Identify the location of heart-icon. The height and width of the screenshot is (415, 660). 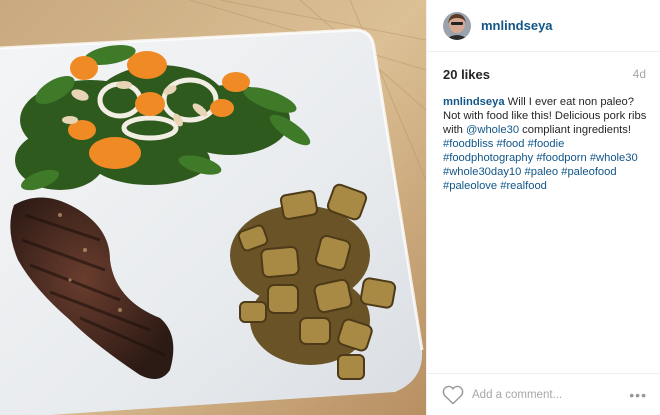
(453, 395).